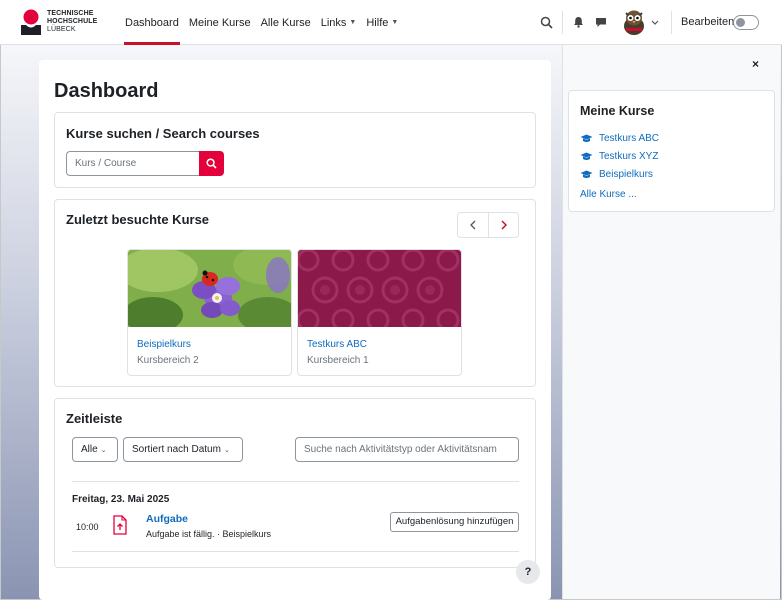 This screenshot has height=600, width=782. Describe the element at coordinates (655, 22) in the screenshot. I see `chevron-down-icon` at that location.